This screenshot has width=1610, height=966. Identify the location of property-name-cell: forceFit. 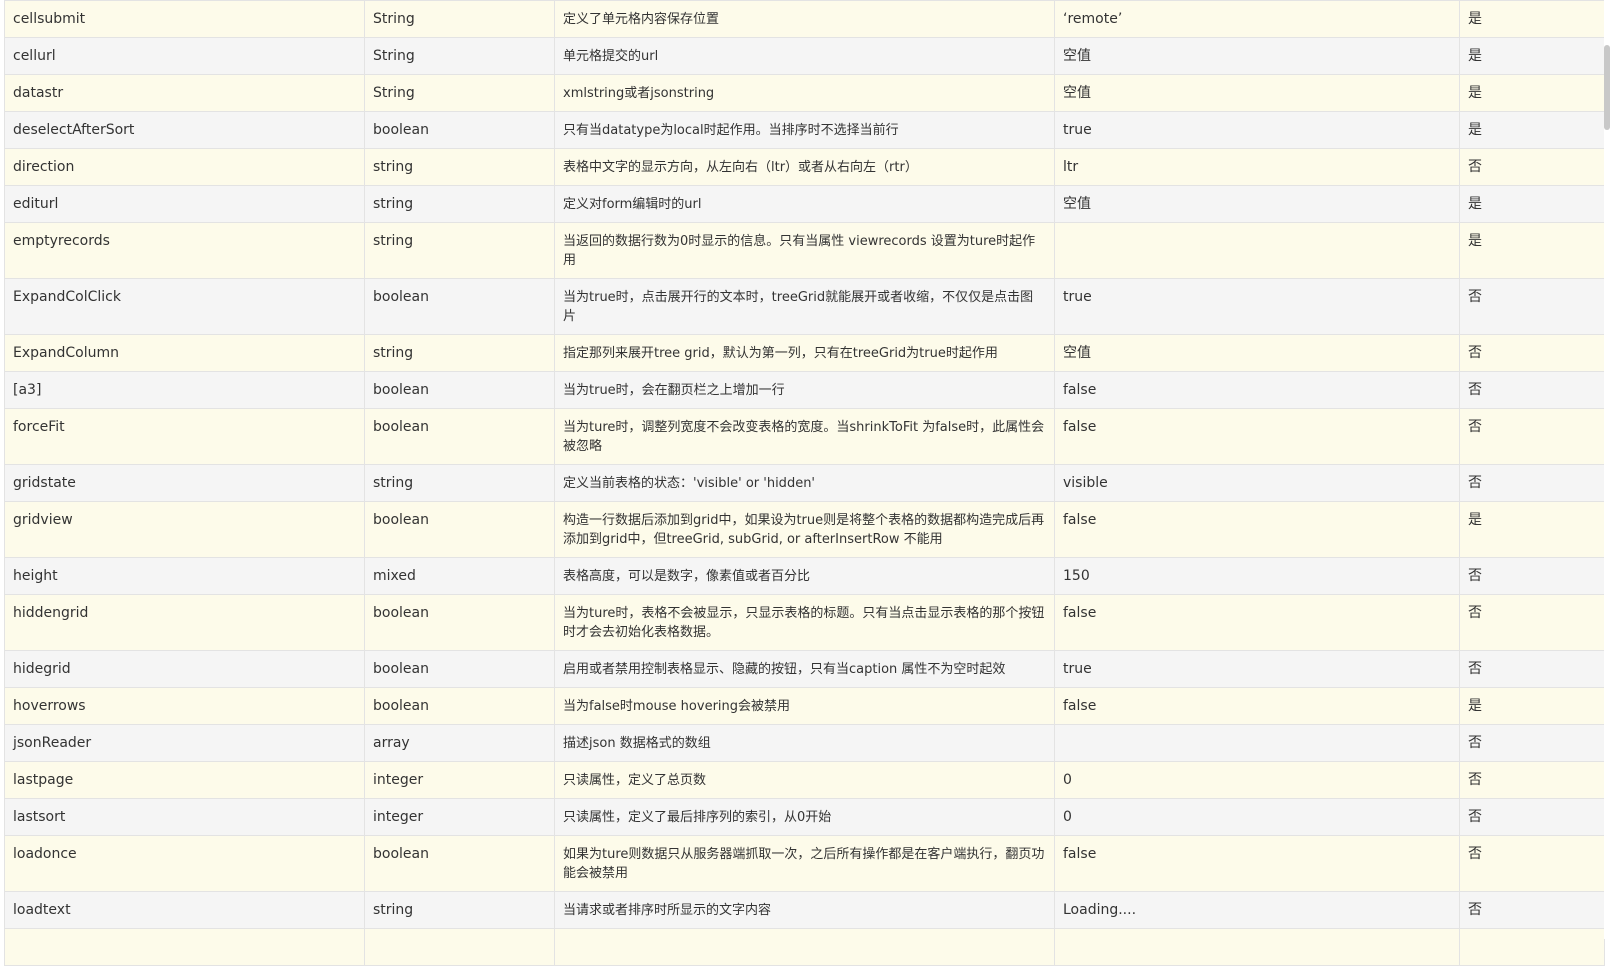
(184, 436).